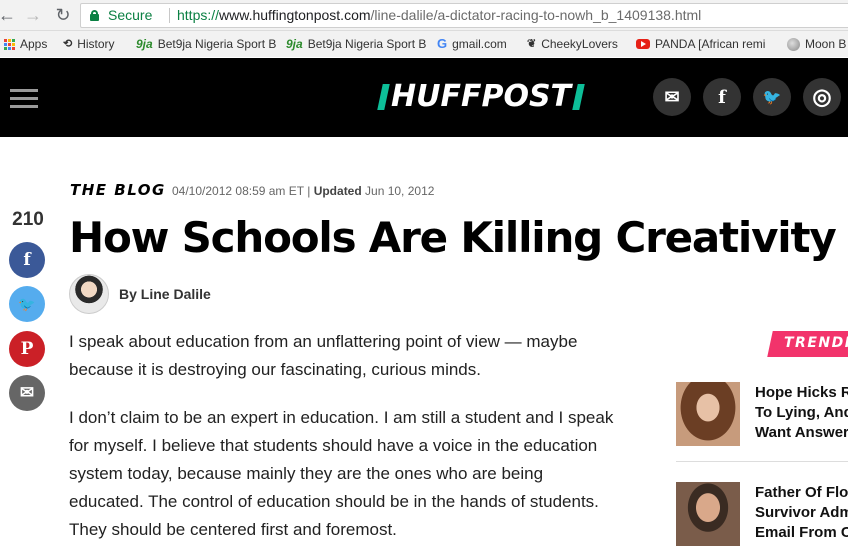 The height and width of the screenshot is (560, 848). I want to click on share-count: 210, so click(28, 219).